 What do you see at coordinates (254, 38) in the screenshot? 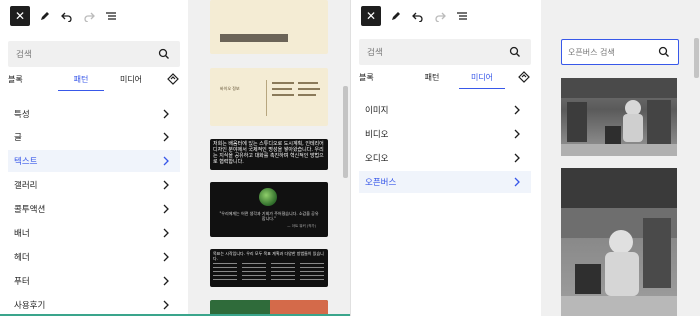
I see `pattern-image` at bounding box center [254, 38].